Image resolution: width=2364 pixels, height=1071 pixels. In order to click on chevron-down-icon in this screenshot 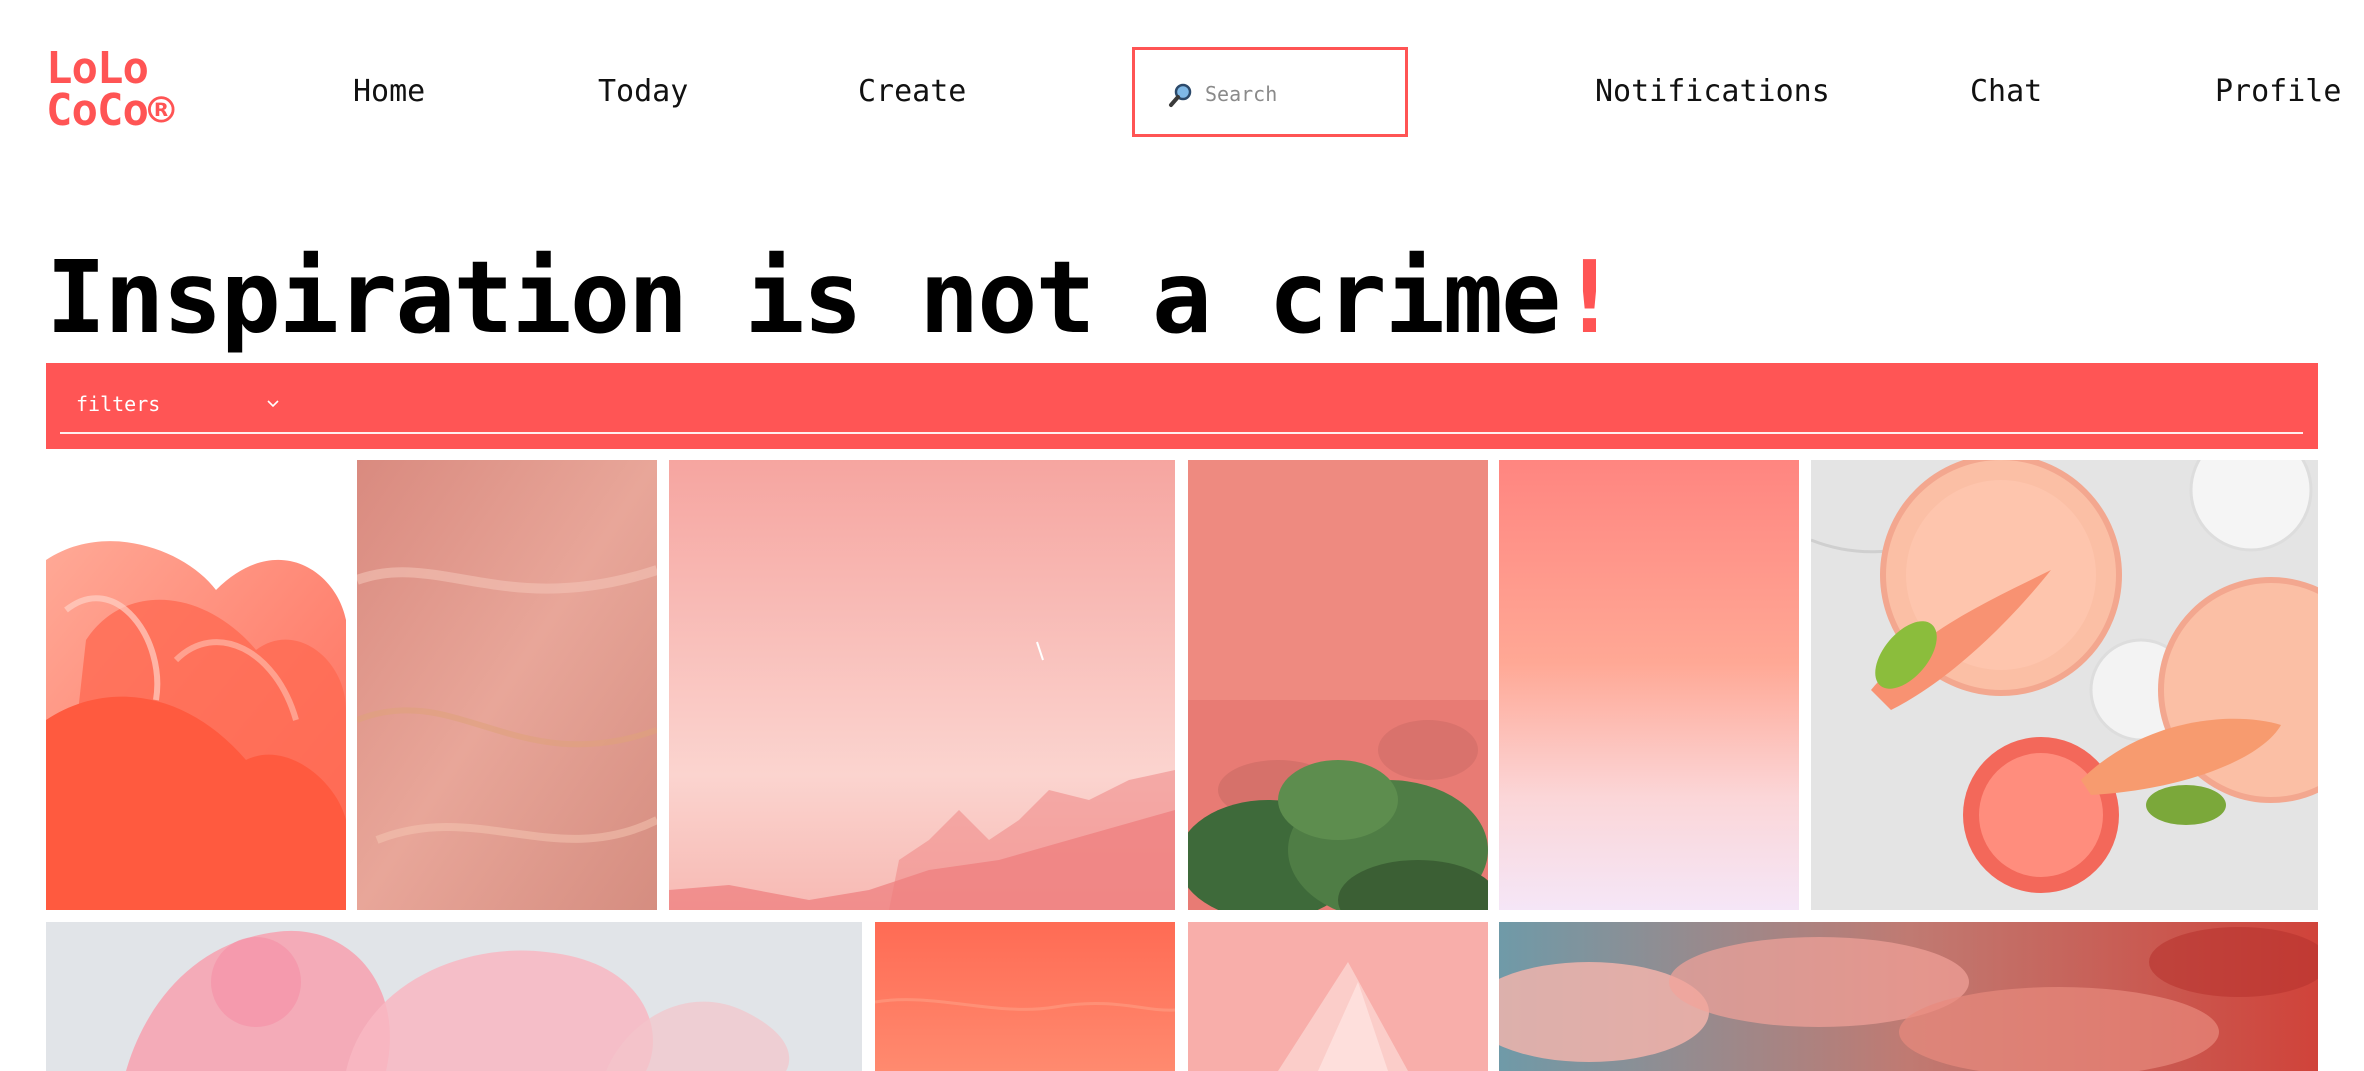, I will do `click(273, 404)`.